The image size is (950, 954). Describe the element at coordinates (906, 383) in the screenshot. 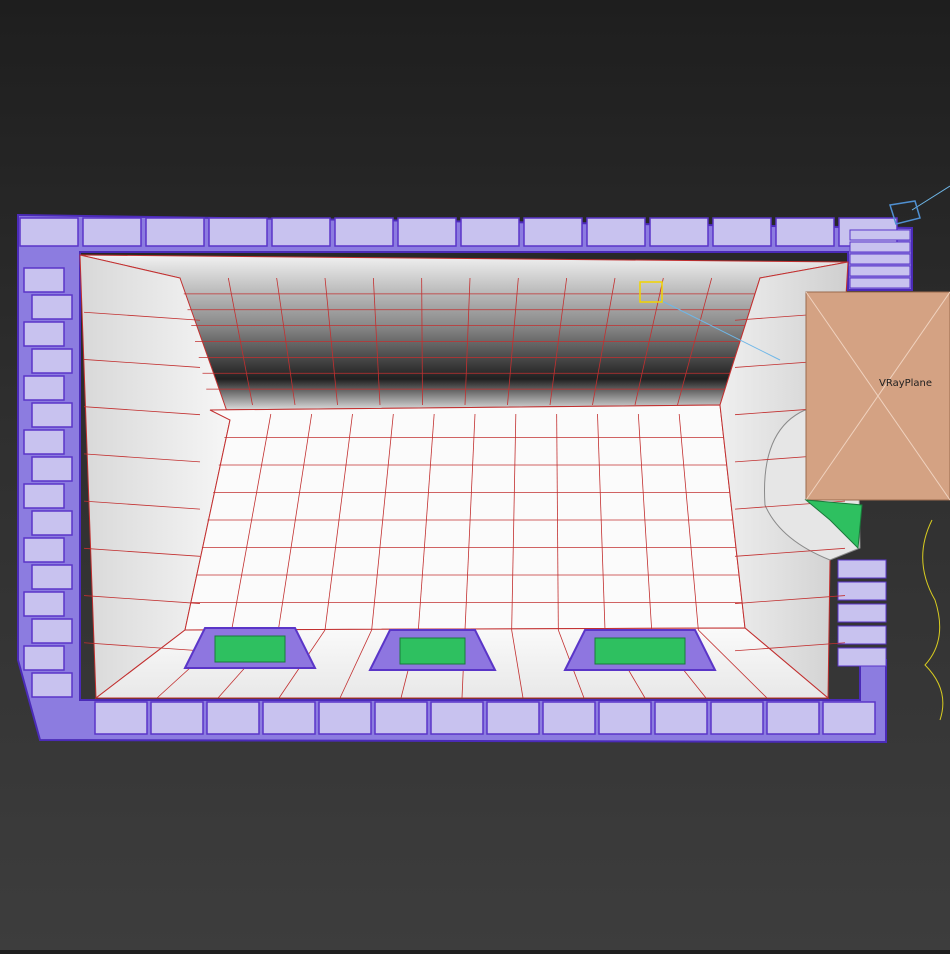

I see `vray-plane-label: VRayPlane` at that location.